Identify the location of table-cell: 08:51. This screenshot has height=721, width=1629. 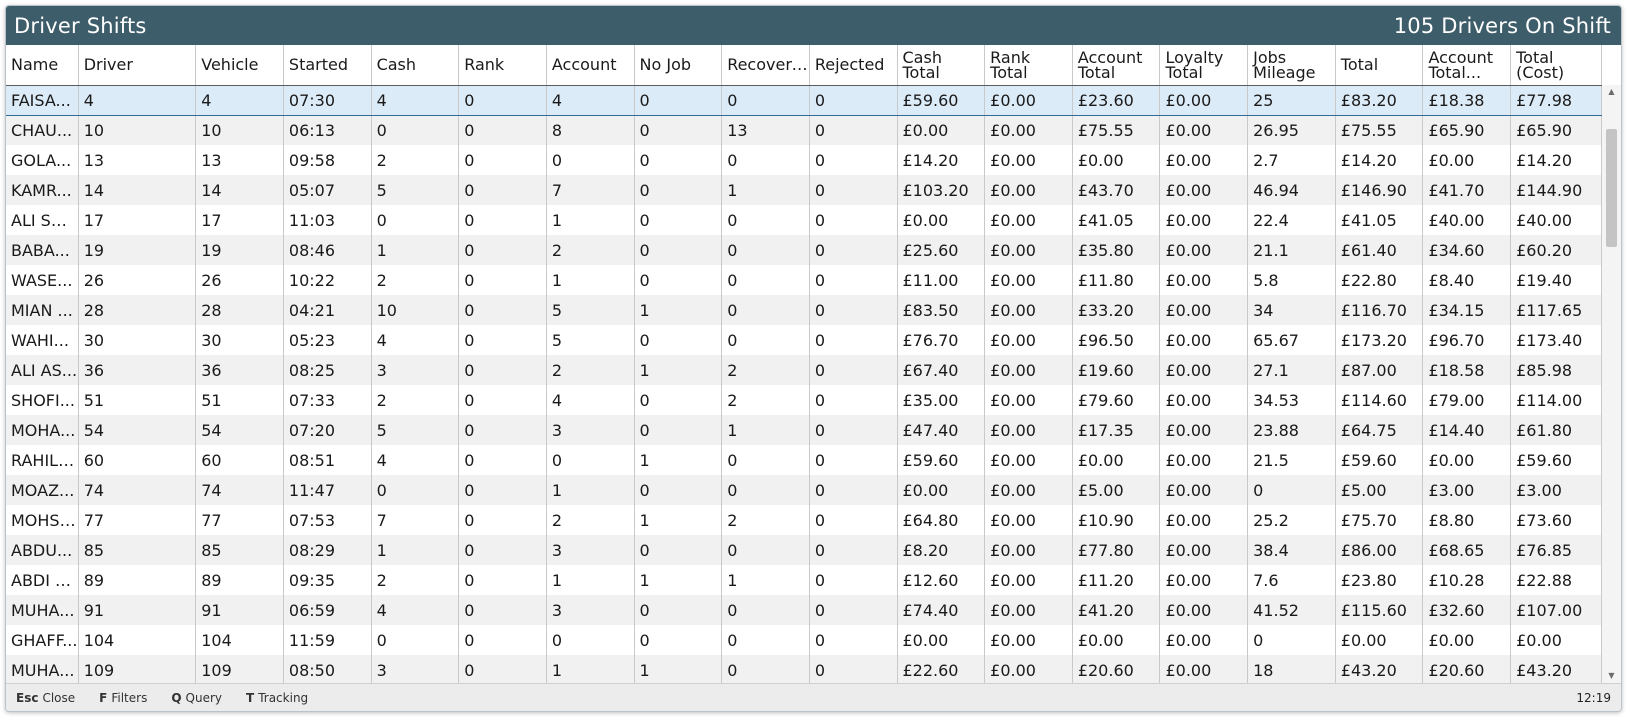
(327, 460).